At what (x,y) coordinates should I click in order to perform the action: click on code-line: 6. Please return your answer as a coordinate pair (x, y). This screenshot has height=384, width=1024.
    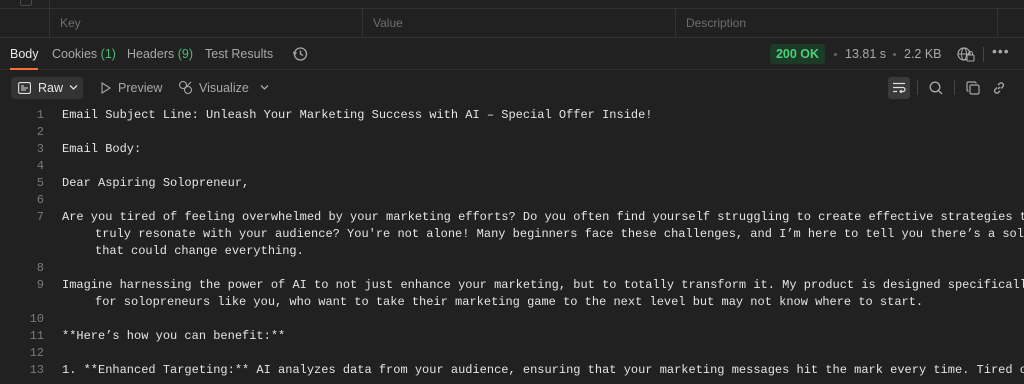
    Looking at the image, I should click on (512, 200).